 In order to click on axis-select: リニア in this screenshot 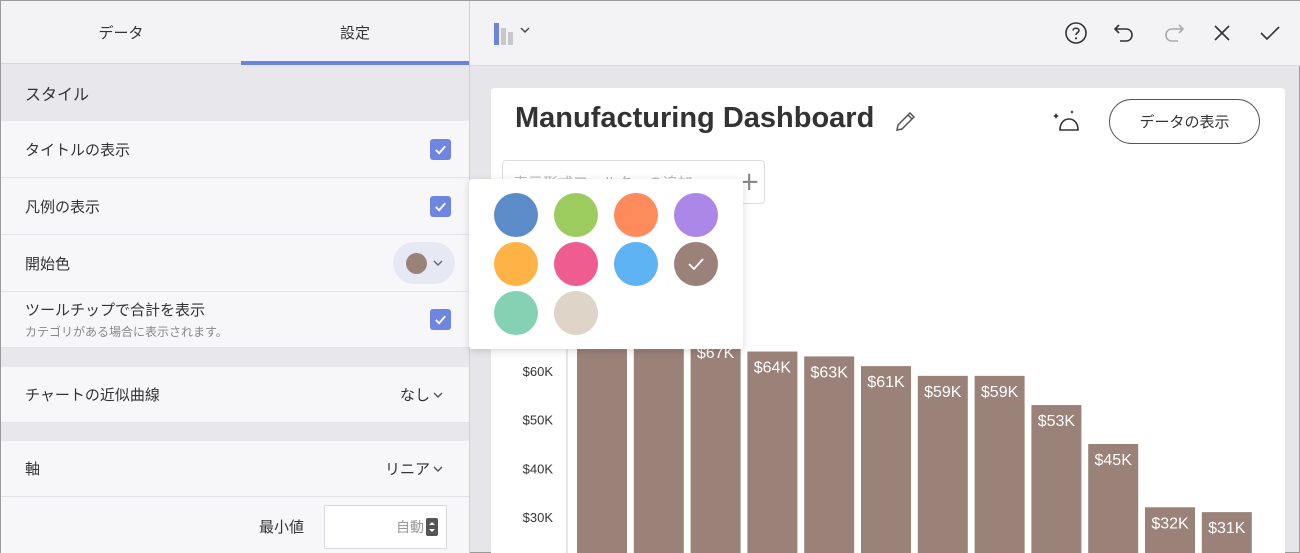, I will do `click(414, 468)`.